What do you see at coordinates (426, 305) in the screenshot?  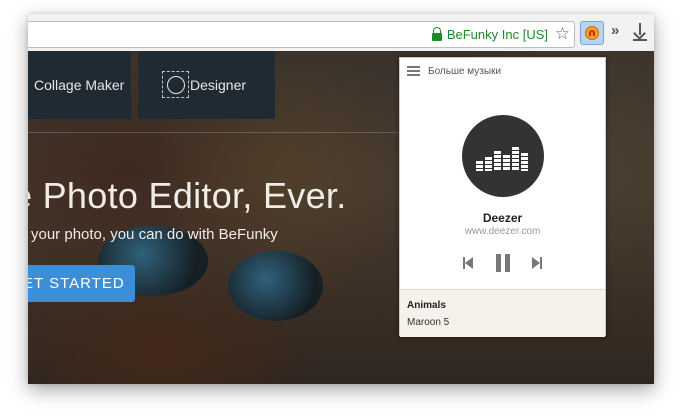 I see `track-title: Animals` at bounding box center [426, 305].